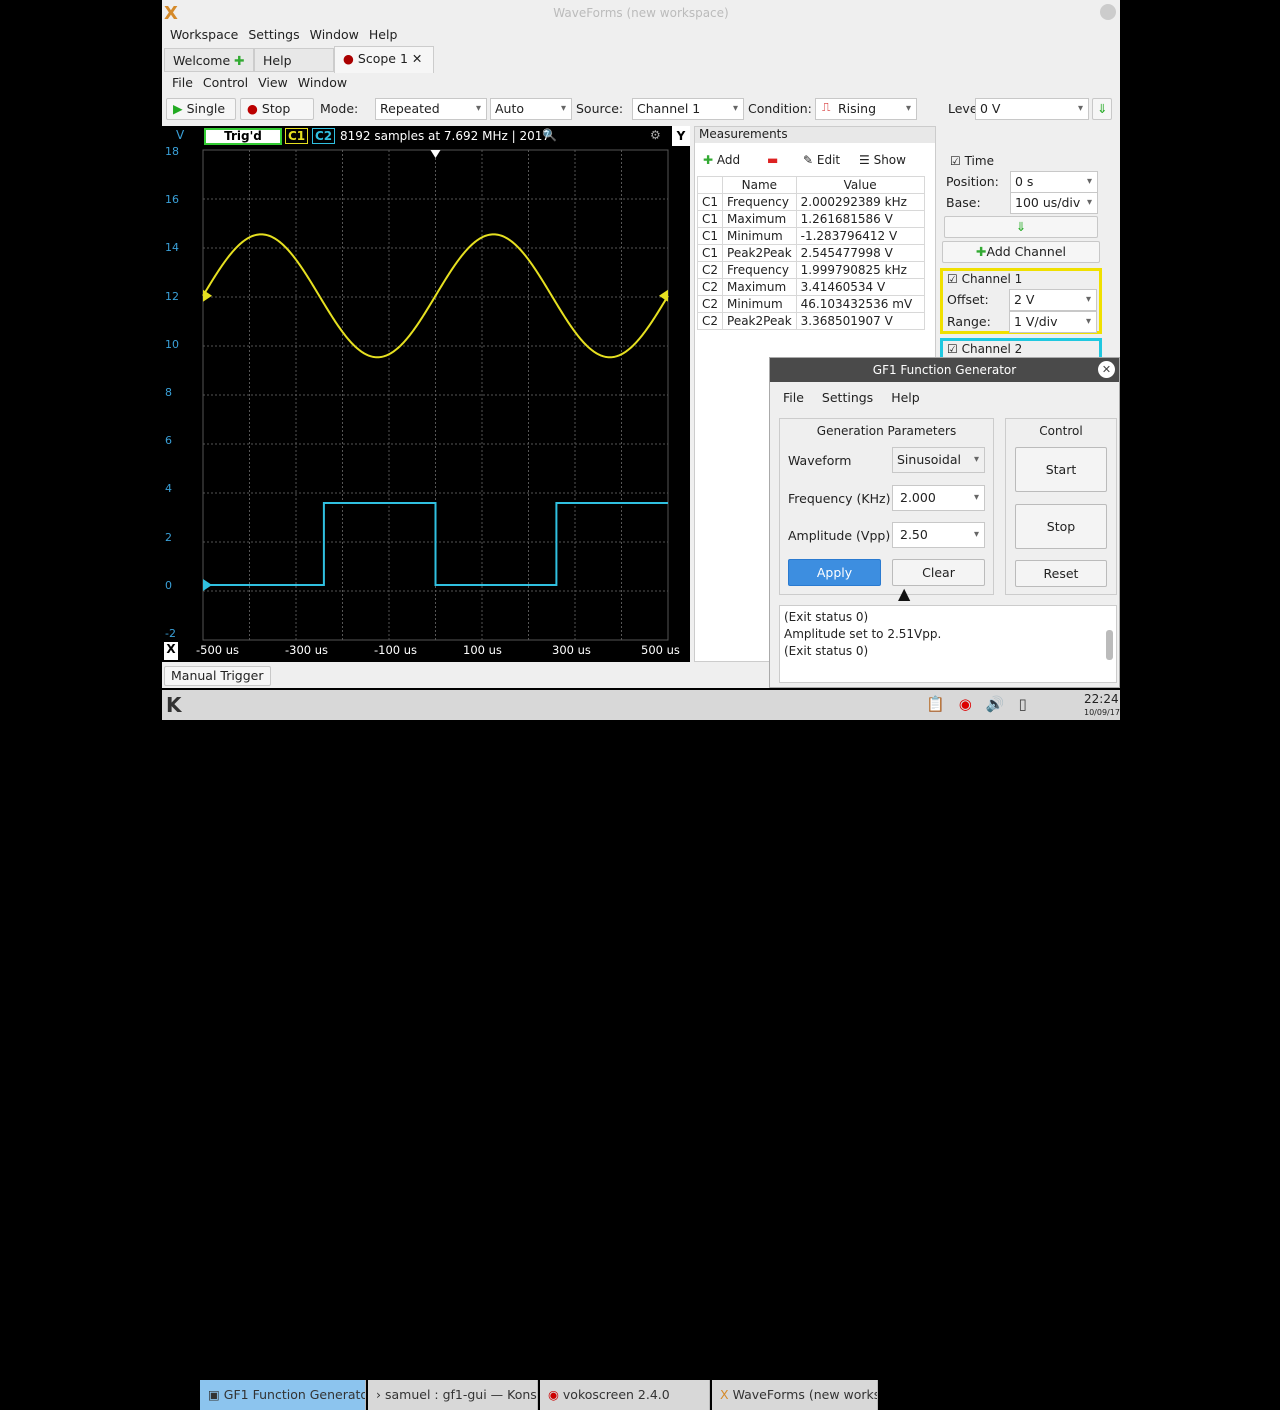  I want to click on task-label: vokoscreen 2.4.0, so click(616, 1394).